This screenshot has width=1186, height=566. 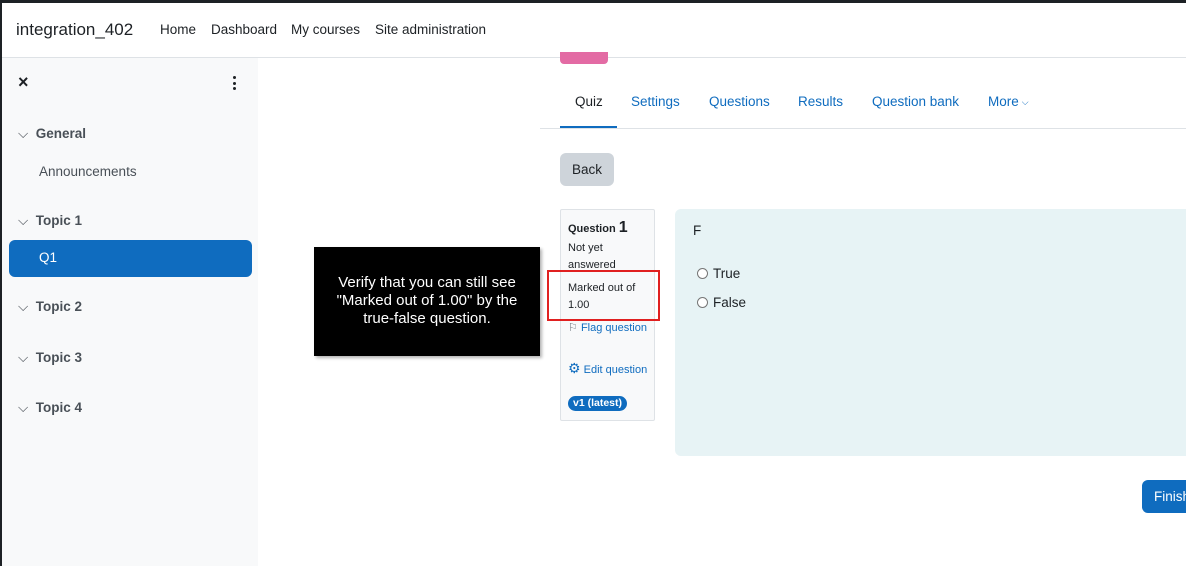 What do you see at coordinates (59, 357) in the screenshot?
I see `section-title: Topic 3` at bounding box center [59, 357].